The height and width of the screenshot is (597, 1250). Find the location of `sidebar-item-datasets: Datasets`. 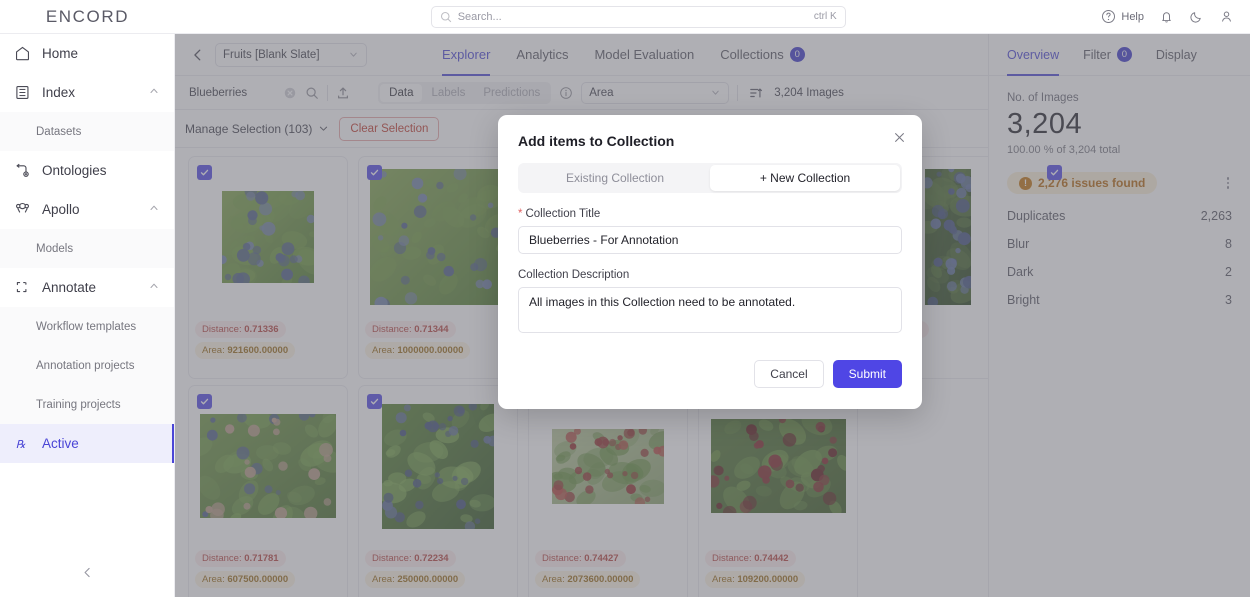

sidebar-item-datasets: Datasets is located at coordinates (87, 131).